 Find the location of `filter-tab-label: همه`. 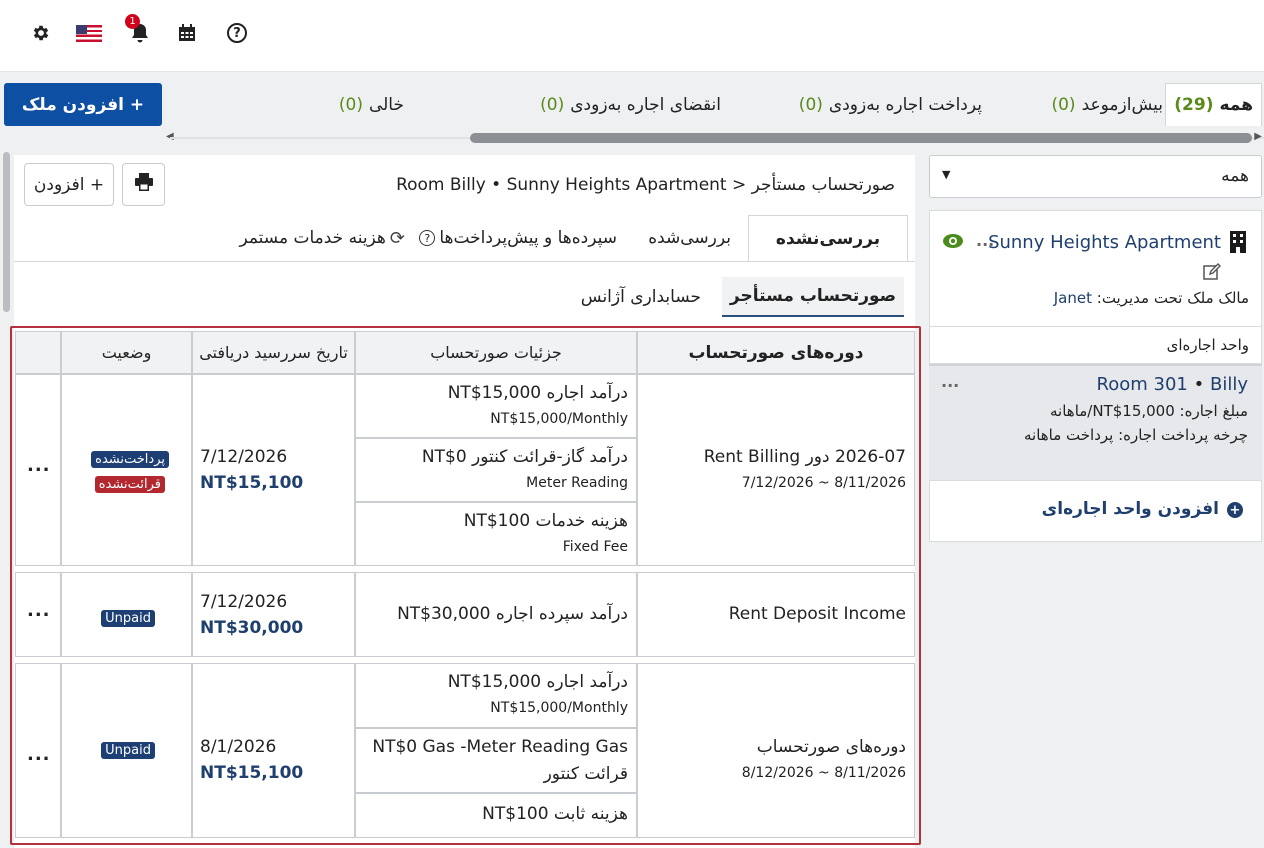

filter-tab-label: همه is located at coordinates (1236, 105).